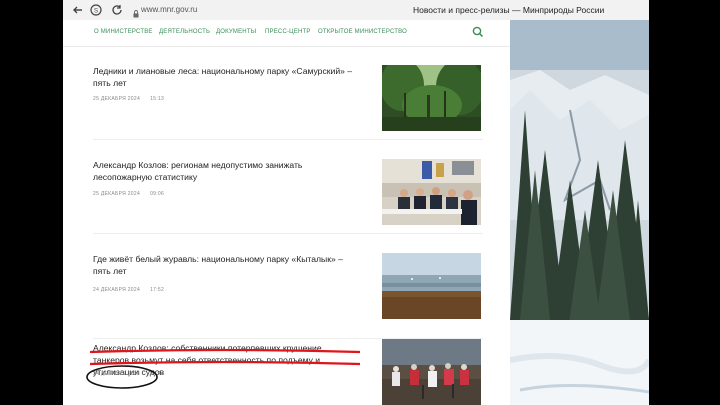 Image resolution: width=720 pixels, height=405 pixels. I want to click on reload-icon, so click(117, 10).